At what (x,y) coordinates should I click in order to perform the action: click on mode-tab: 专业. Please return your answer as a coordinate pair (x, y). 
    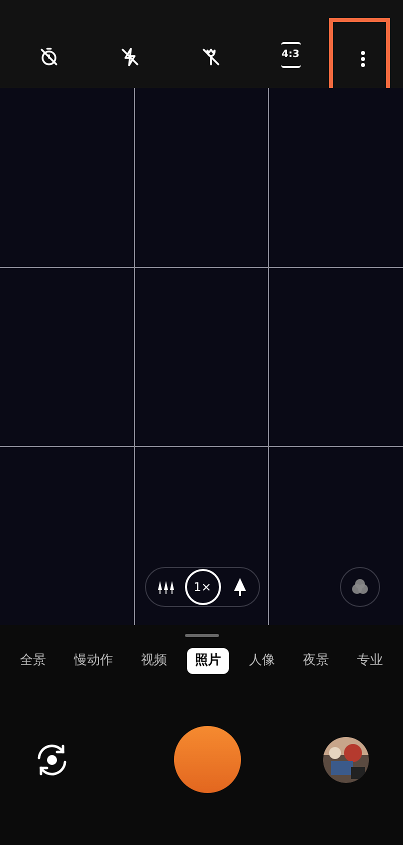
    Looking at the image, I should click on (370, 661).